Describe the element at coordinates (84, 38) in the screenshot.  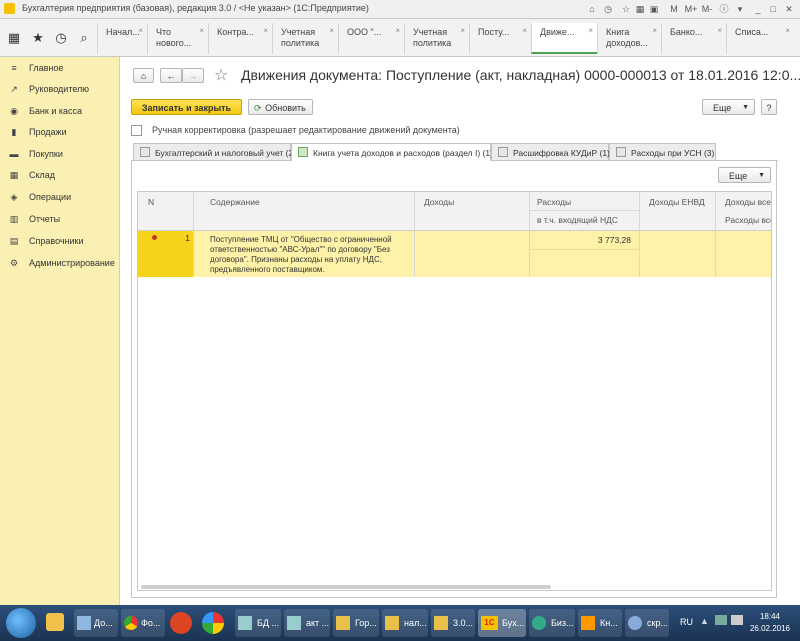
I see `search-icon: ⌕` at that location.